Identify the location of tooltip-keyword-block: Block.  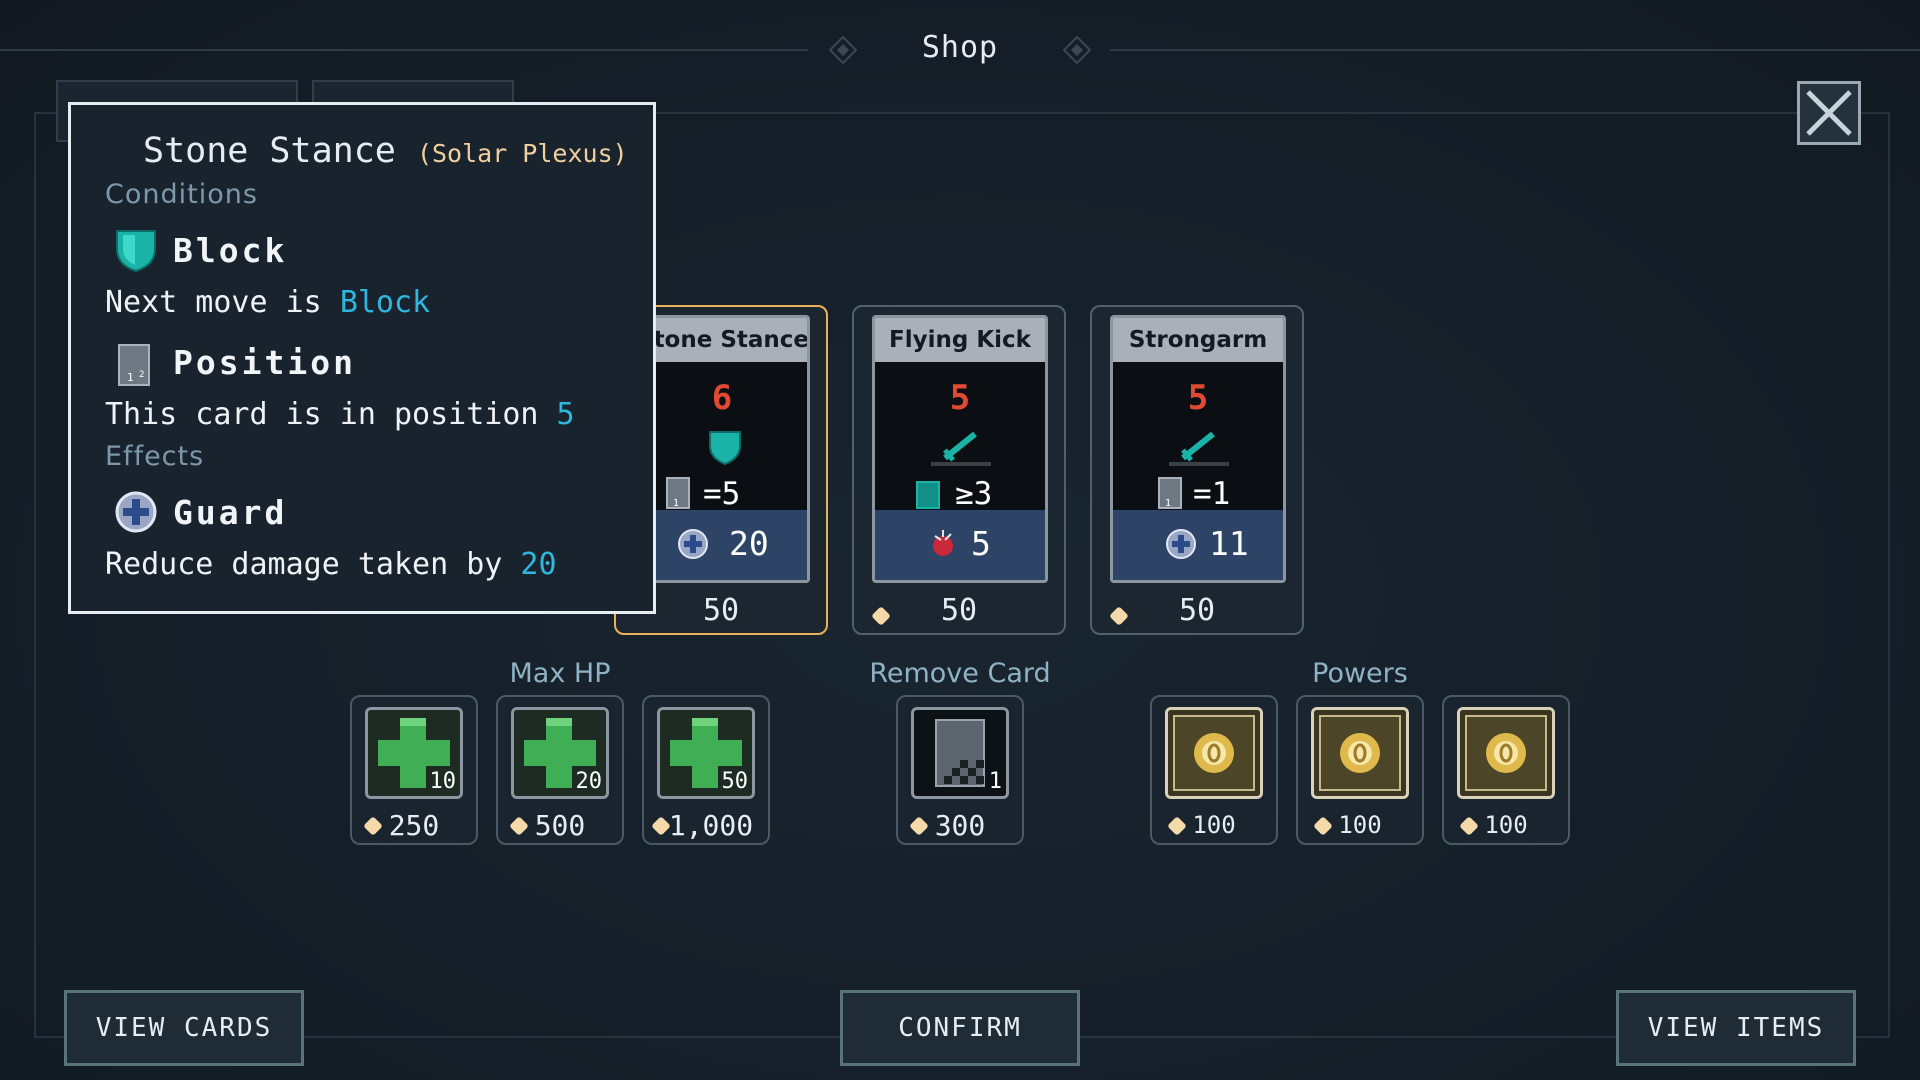
(230, 250).